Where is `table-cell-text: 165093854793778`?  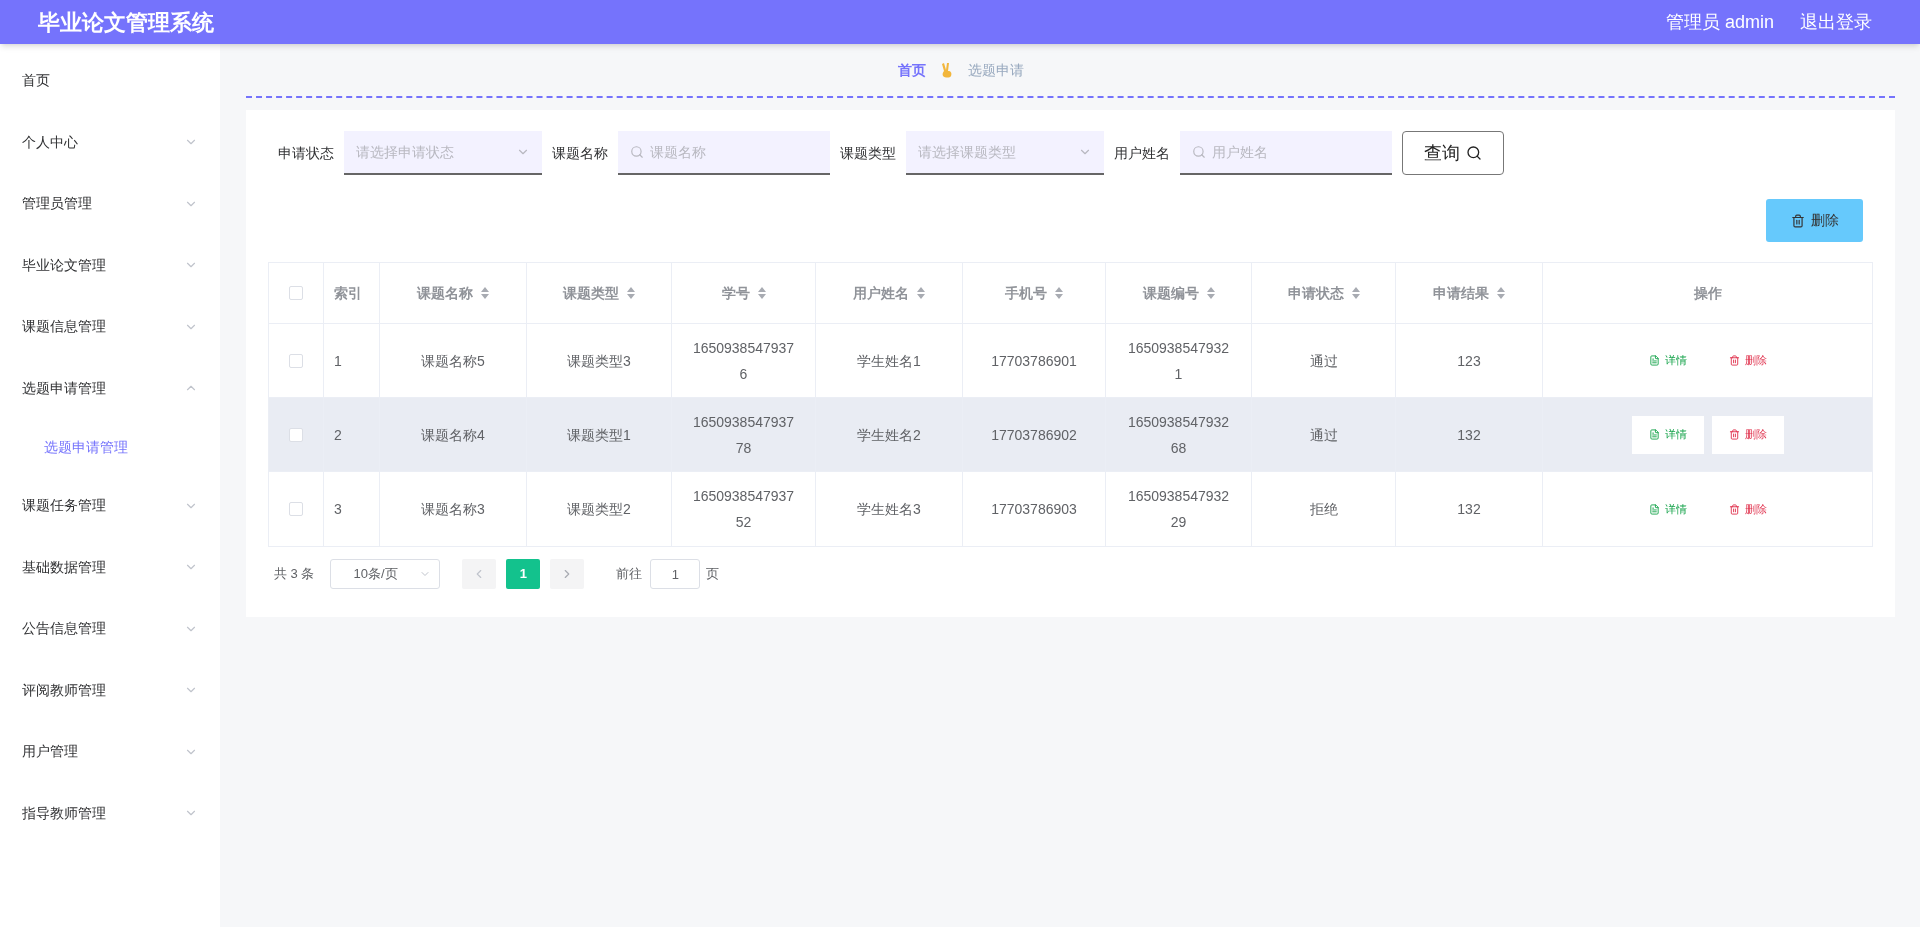
table-cell-text: 165093854793778 is located at coordinates (743, 435).